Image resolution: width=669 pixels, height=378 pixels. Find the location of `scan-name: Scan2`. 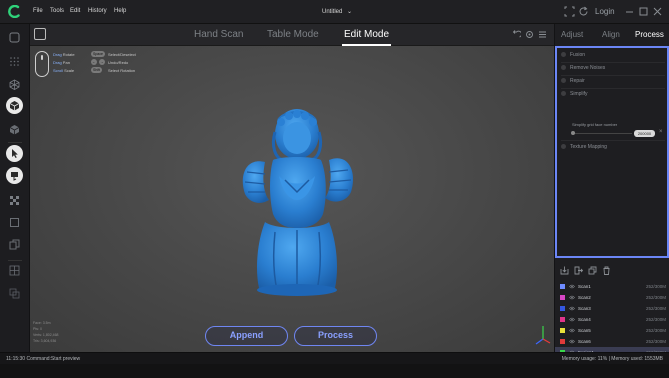

scan-name: Scan2 is located at coordinates (584, 297).